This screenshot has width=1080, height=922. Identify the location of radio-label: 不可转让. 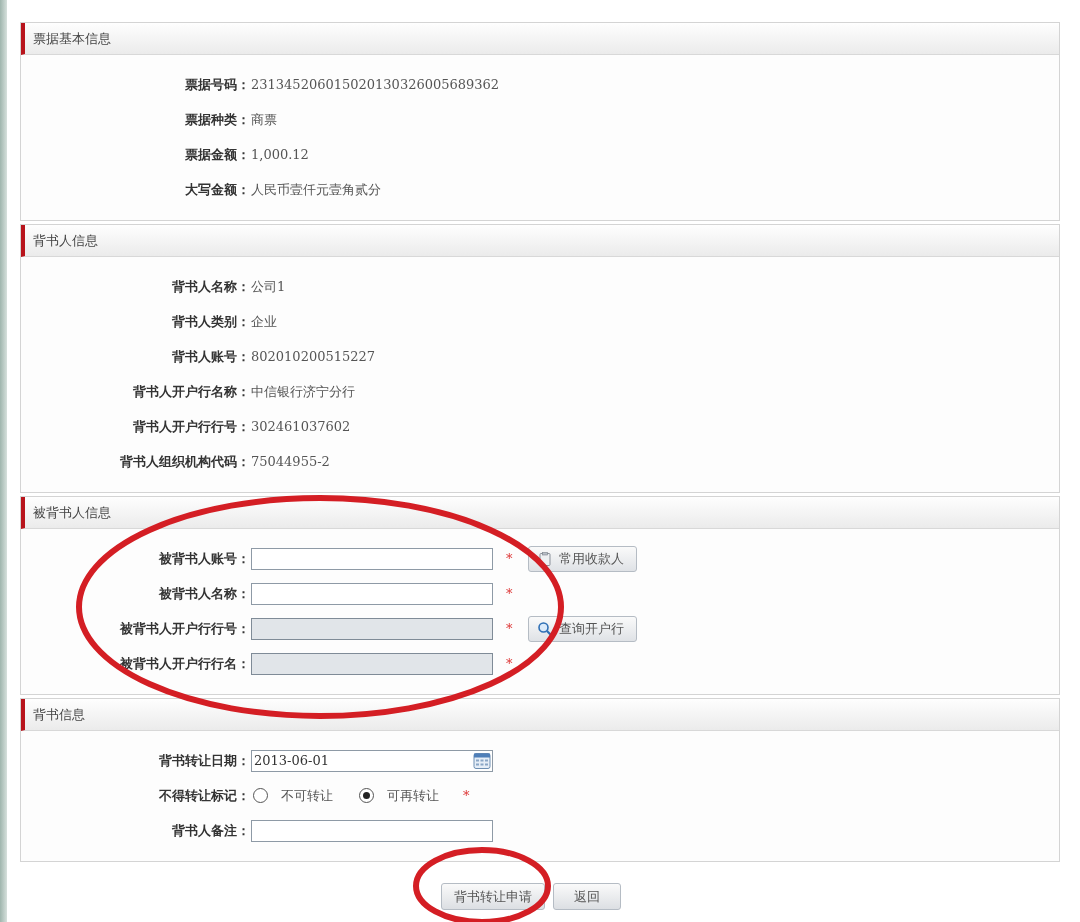
(307, 795).